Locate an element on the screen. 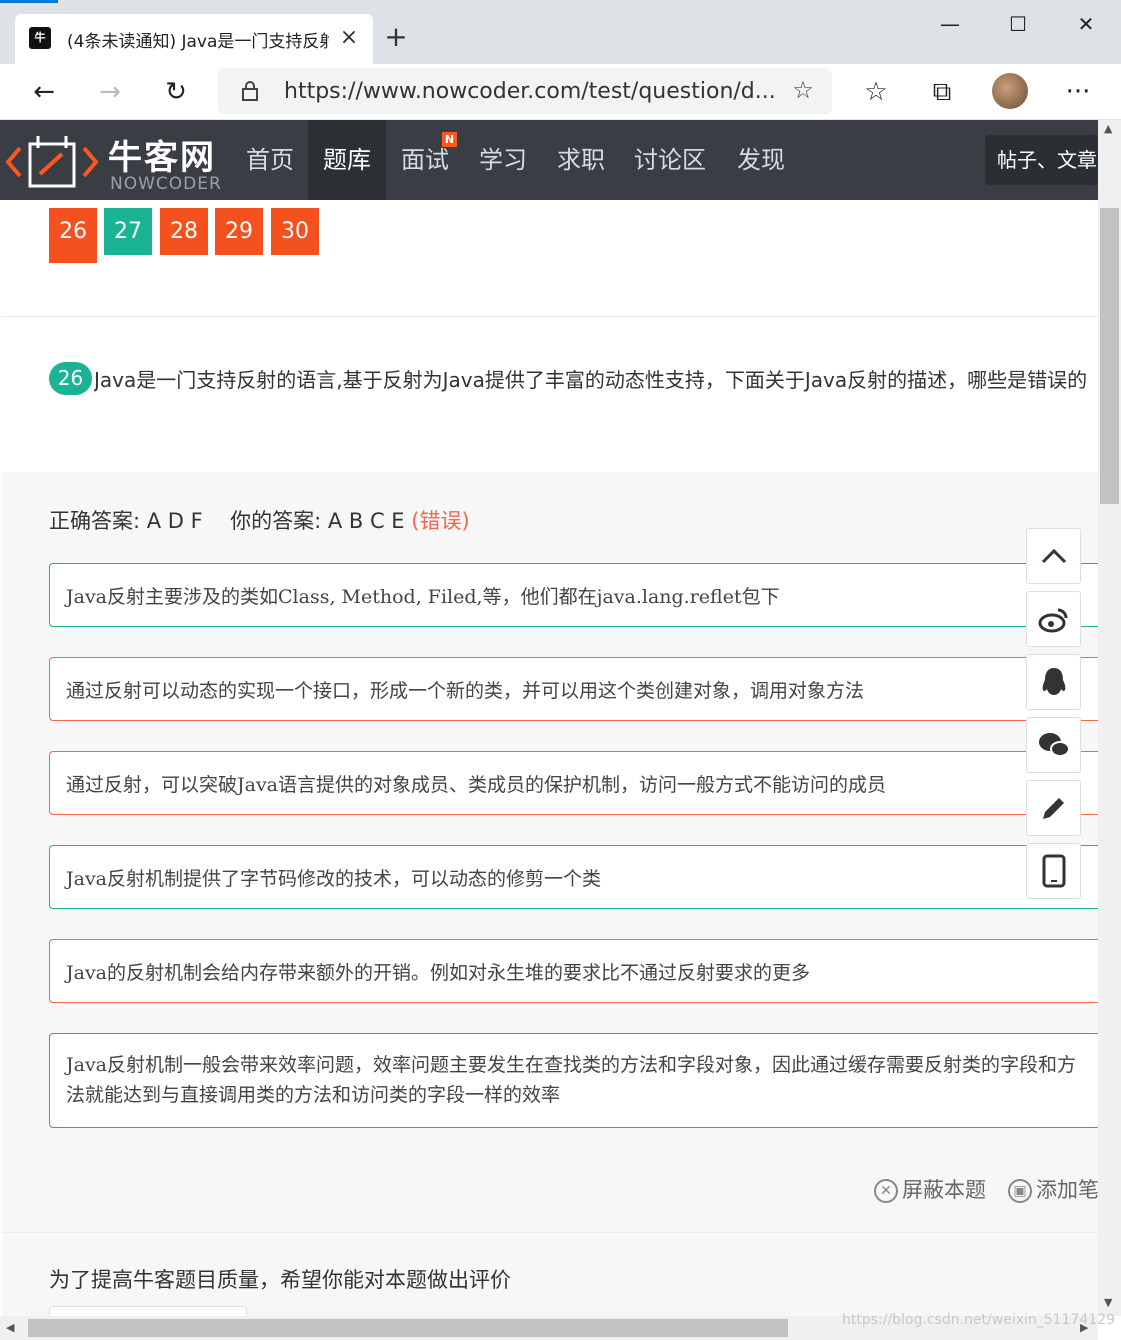 The height and width of the screenshot is (1340, 1121). option-d: Java反射机制提供了字节码修改的技术，可以动态的修剪一个类 is located at coordinates (573, 877).